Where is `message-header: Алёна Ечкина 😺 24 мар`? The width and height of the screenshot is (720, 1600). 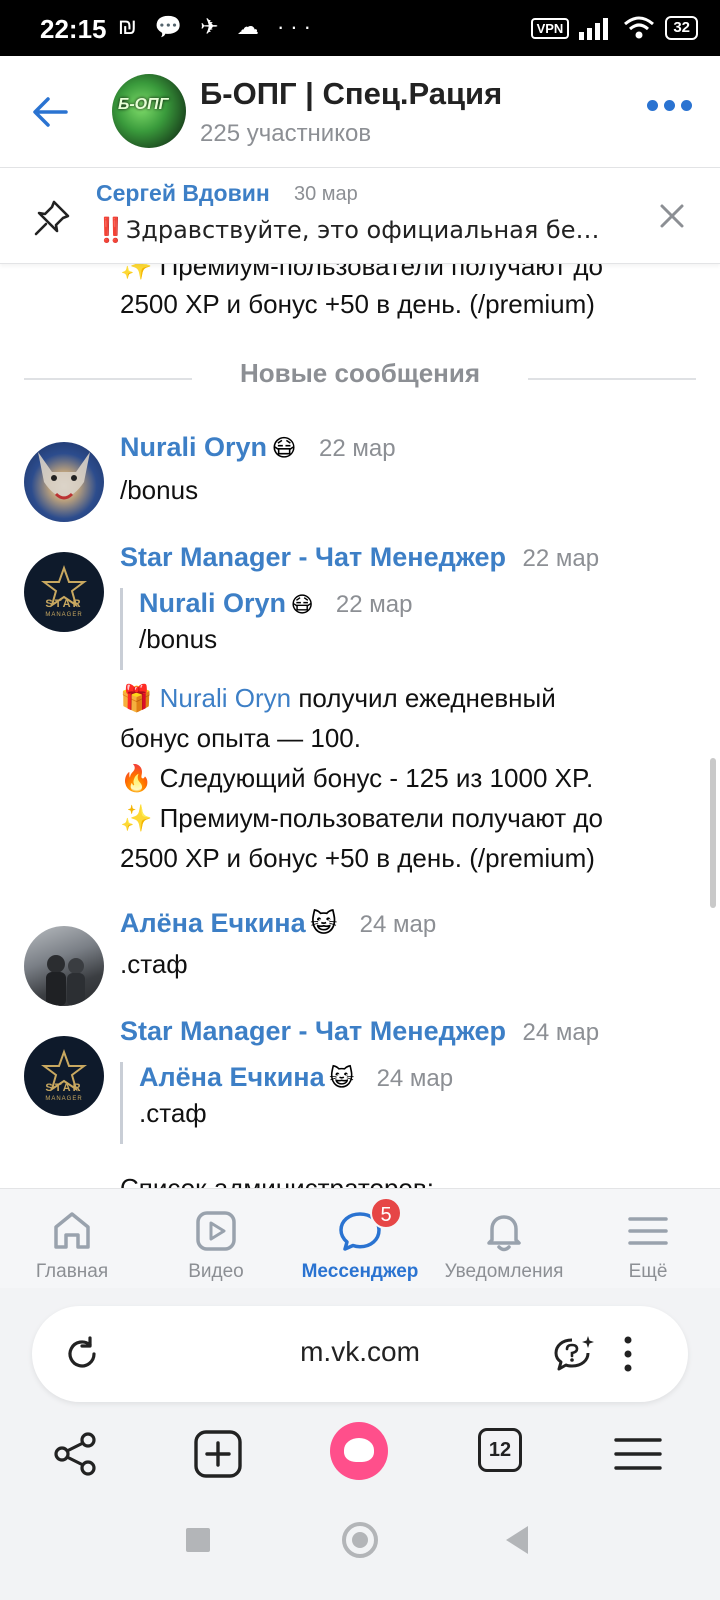
message-header: Алёна Ечкина 😺 24 мар is located at coordinates (278, 923).